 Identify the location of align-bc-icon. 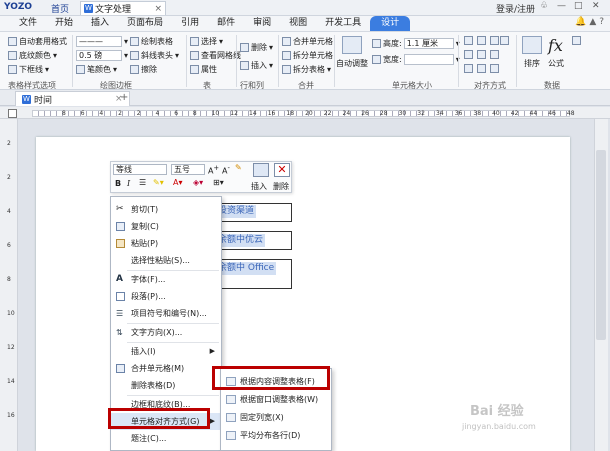
(481, 68).